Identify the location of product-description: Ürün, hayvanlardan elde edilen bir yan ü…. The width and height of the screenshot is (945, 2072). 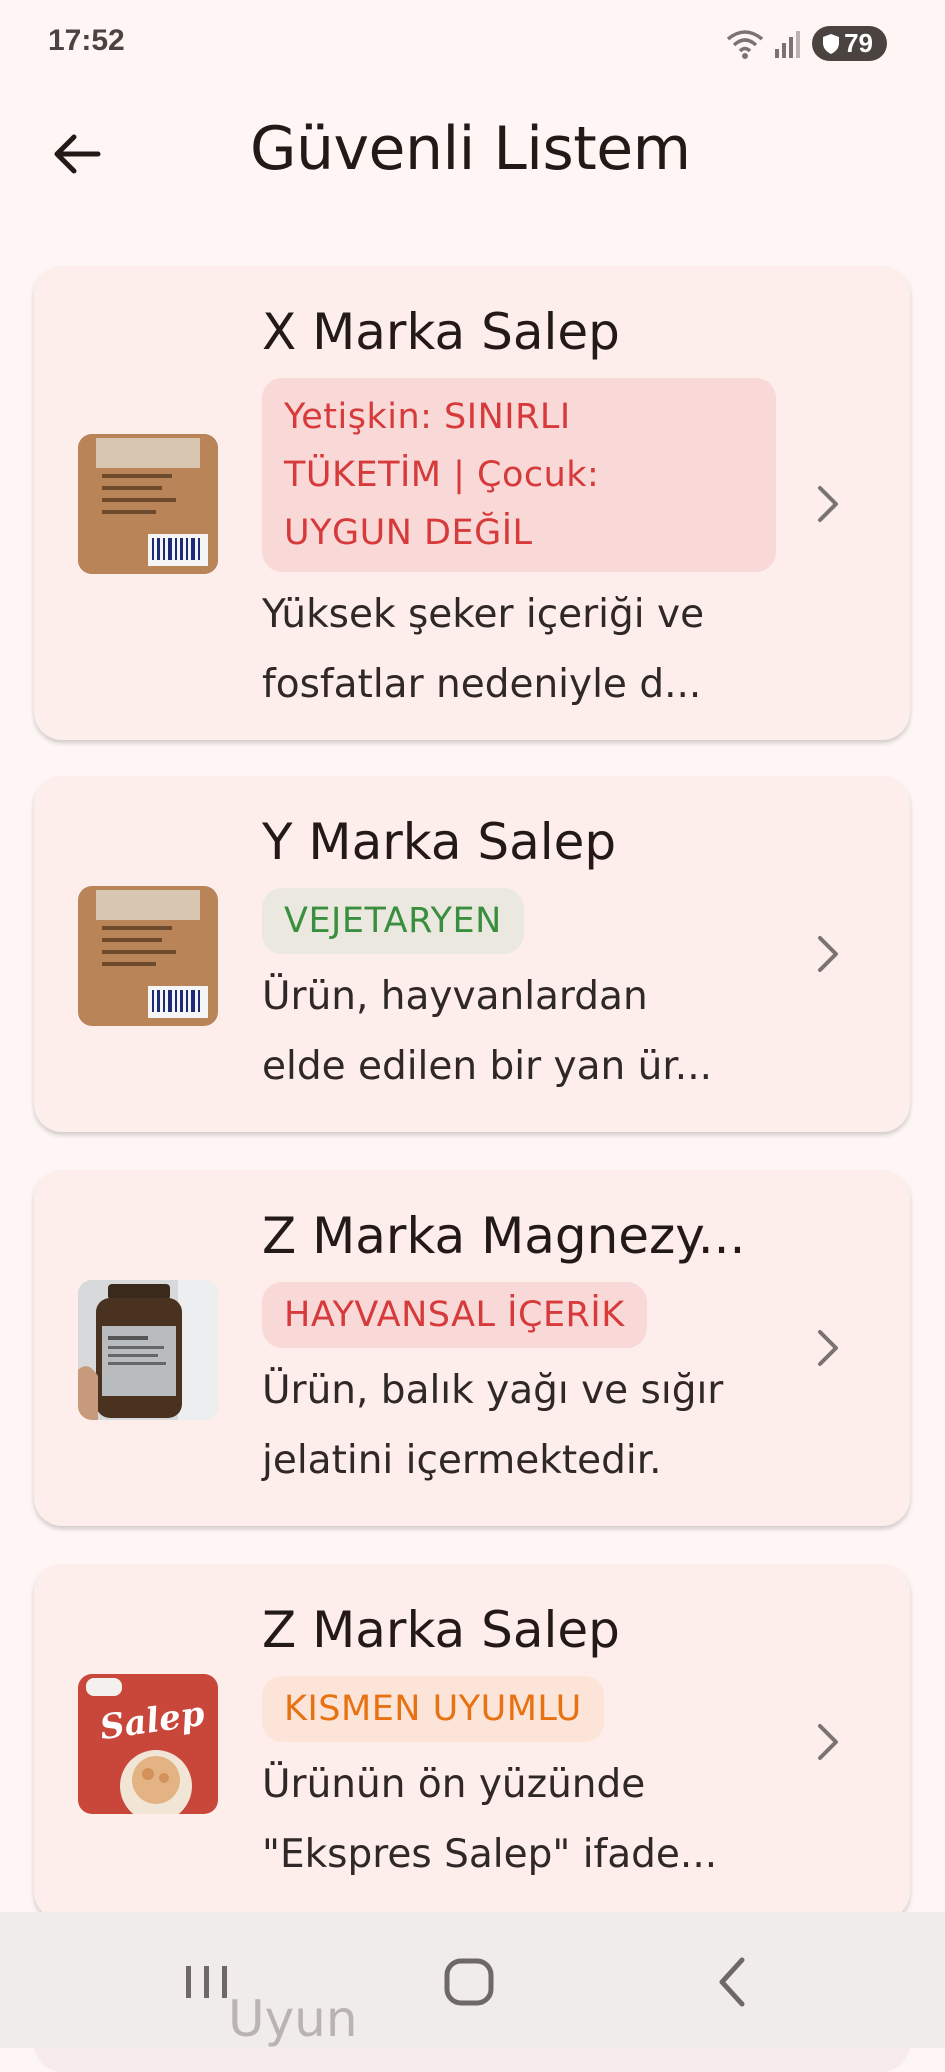
(517, 1032).